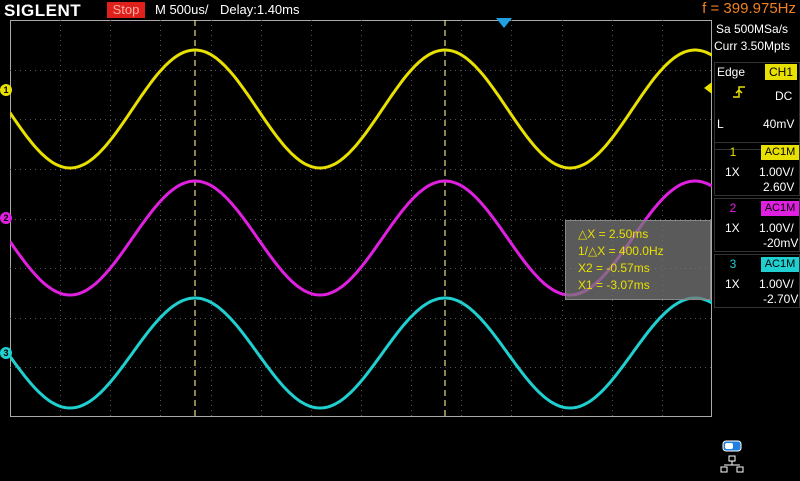 Image resolution: width=800 pixels, height=481 pixels. What do you see at coordinates (733, 208) in the screenshot?
I see `channel-2-number: 2` at bounding box center [733, 208].